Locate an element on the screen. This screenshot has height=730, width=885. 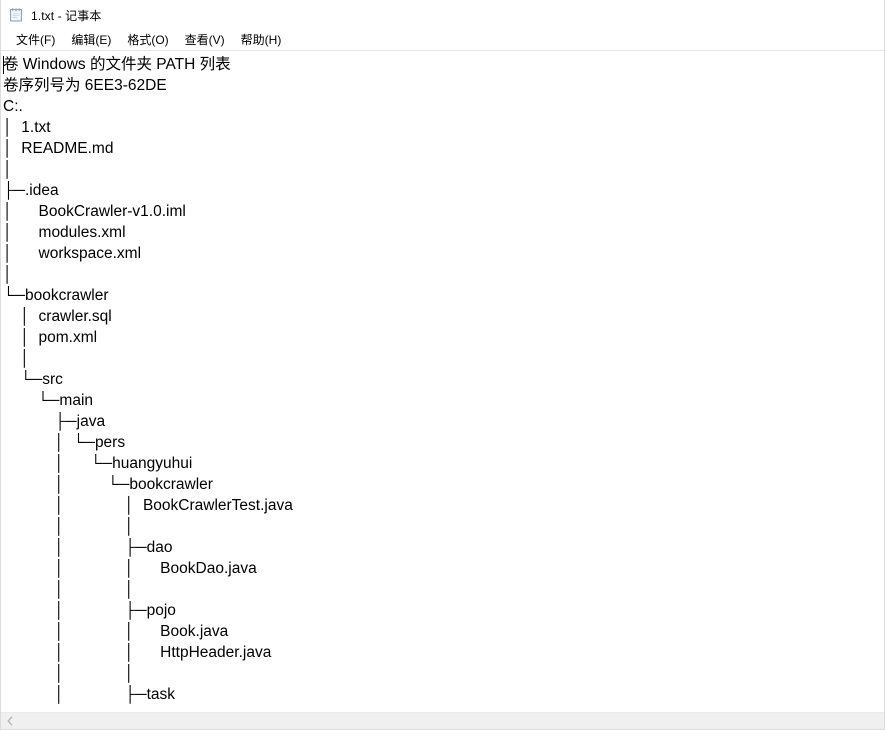
horizontal-scrollbar is located at coordinates (442, 720).